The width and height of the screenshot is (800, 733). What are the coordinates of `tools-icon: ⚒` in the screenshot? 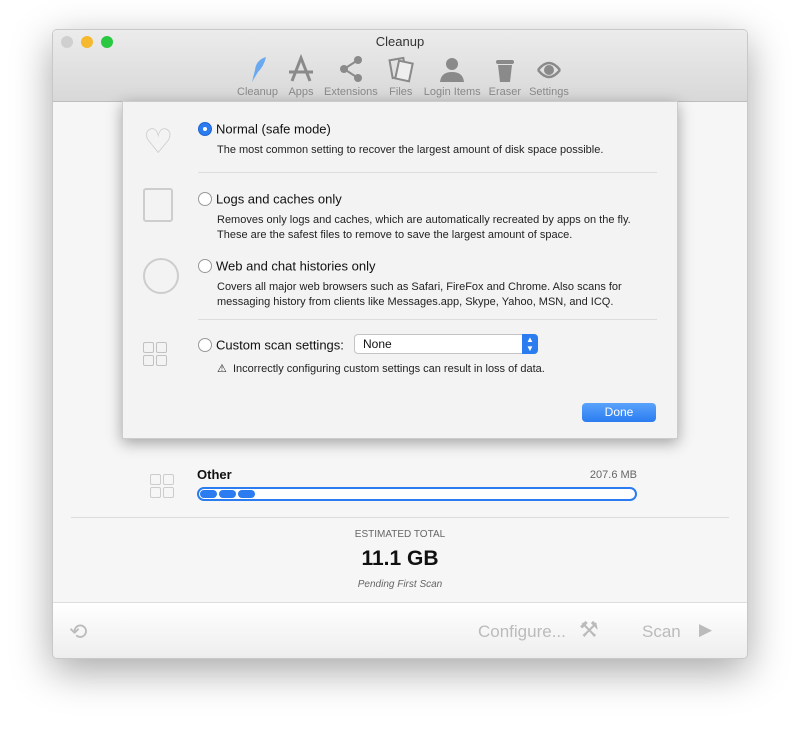 It's located at (589, 629).